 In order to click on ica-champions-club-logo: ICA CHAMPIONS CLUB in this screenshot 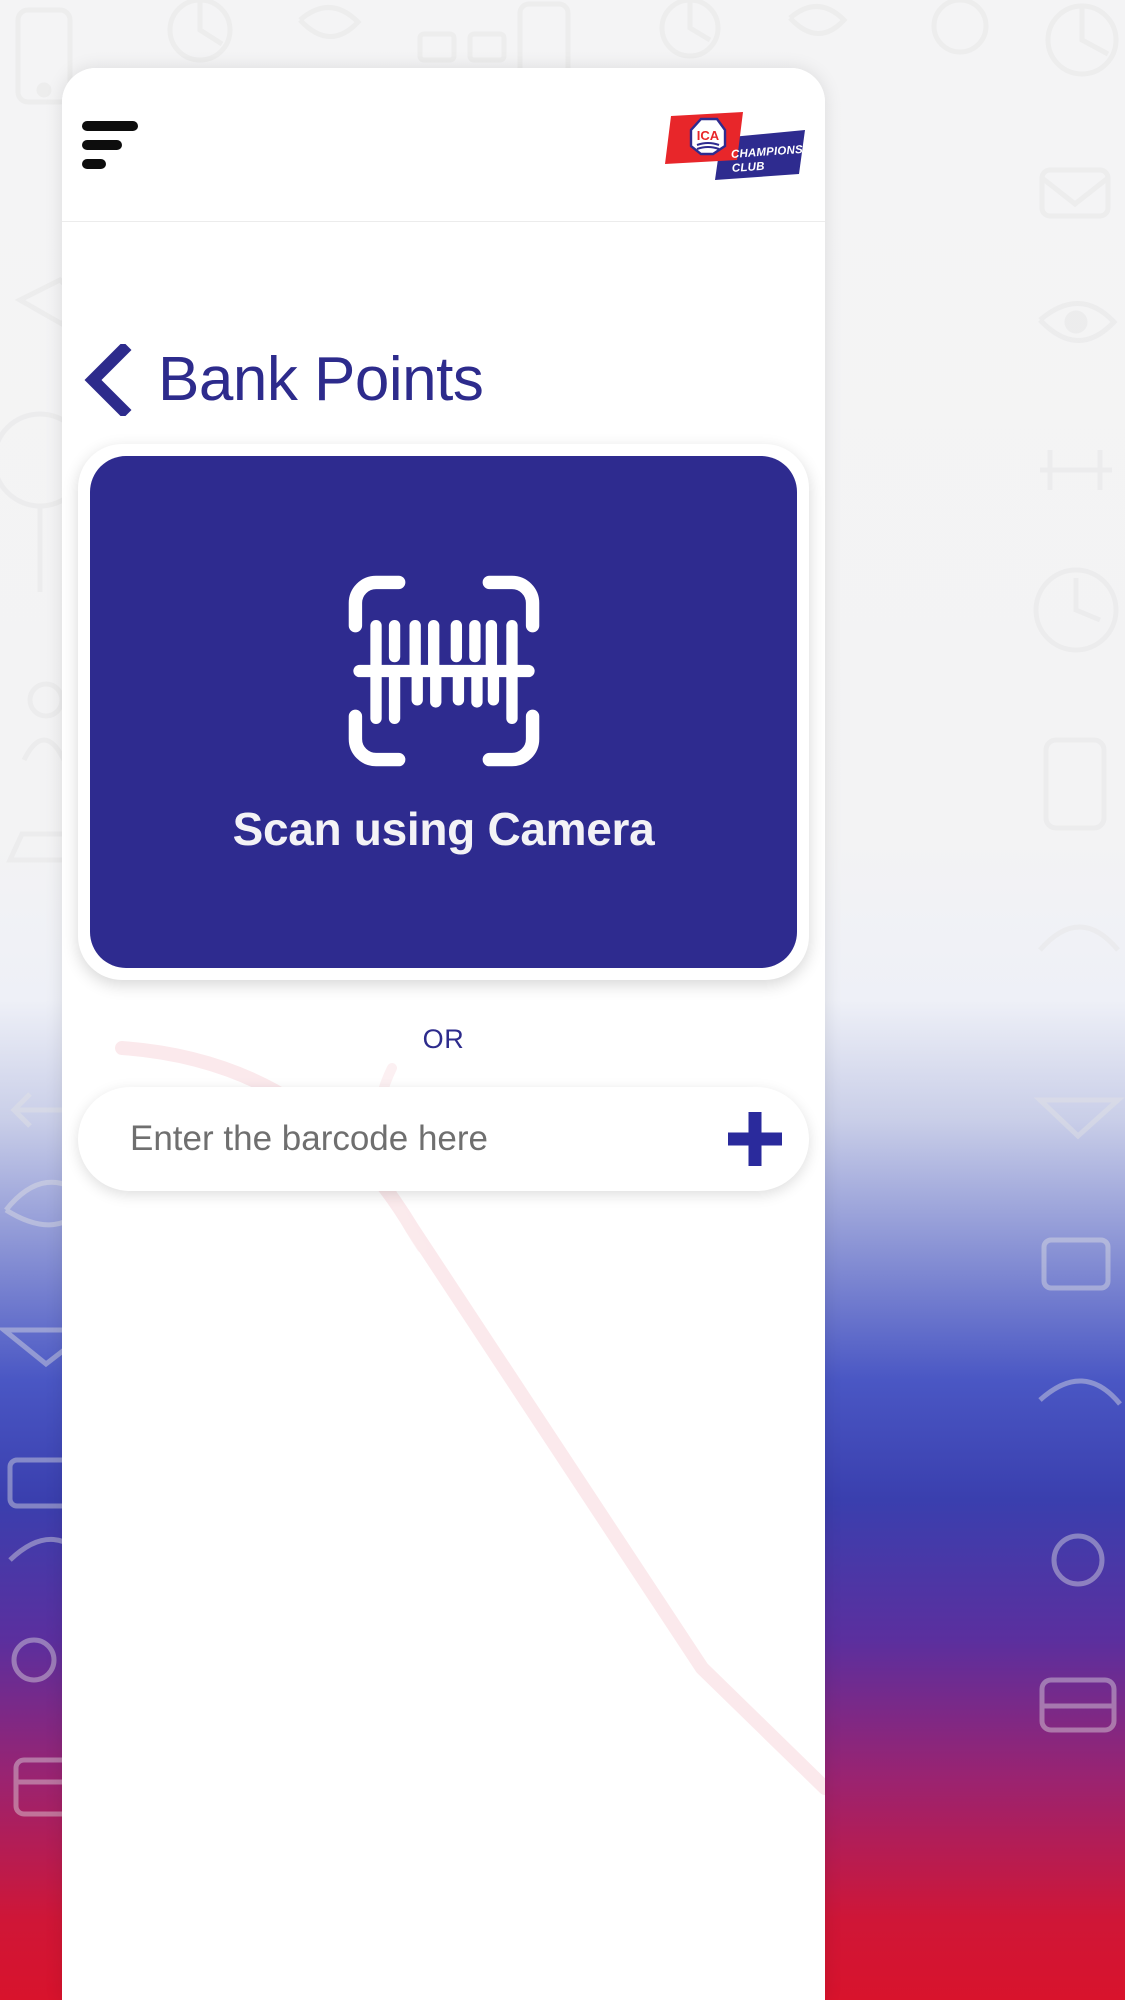, I will do `click(733, 145)`.